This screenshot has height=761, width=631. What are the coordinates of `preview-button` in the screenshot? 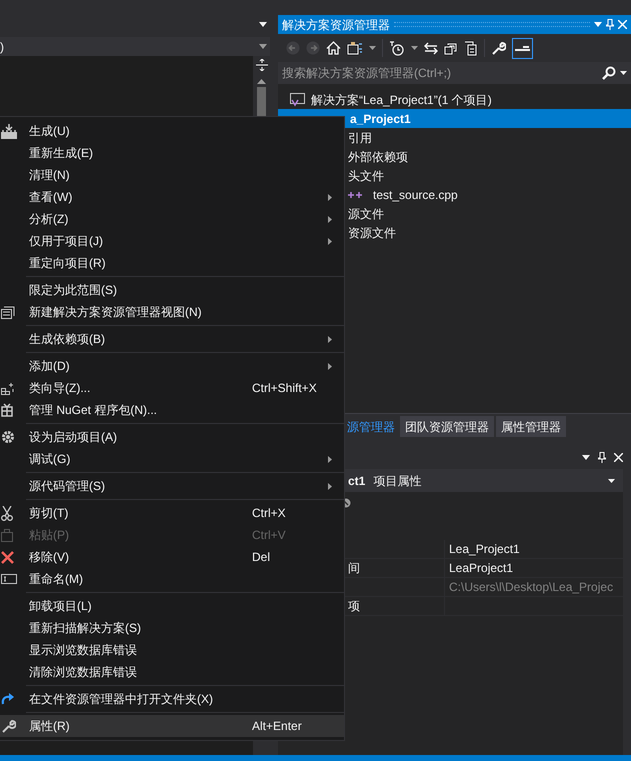 It's located at (522, 48).